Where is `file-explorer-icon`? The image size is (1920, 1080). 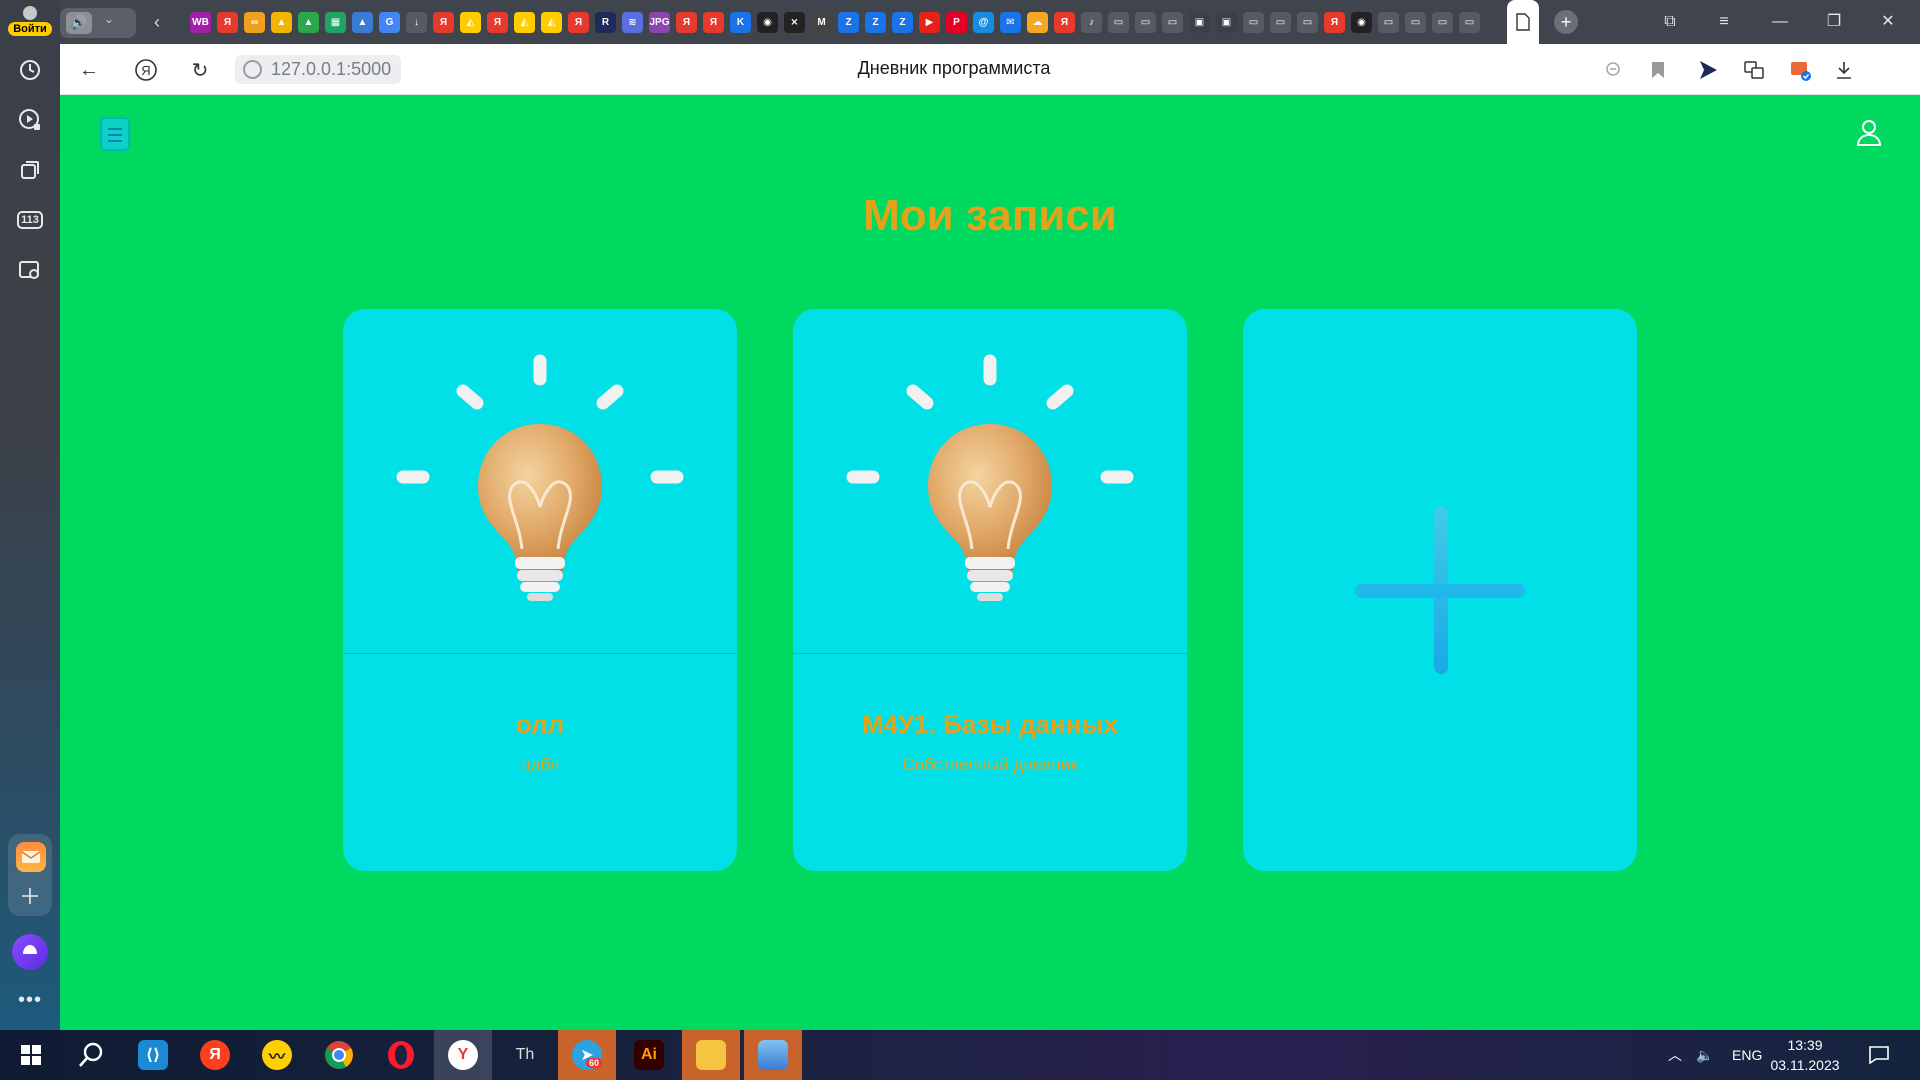
file-explorer-icon is located at coordinates (711, 1055).